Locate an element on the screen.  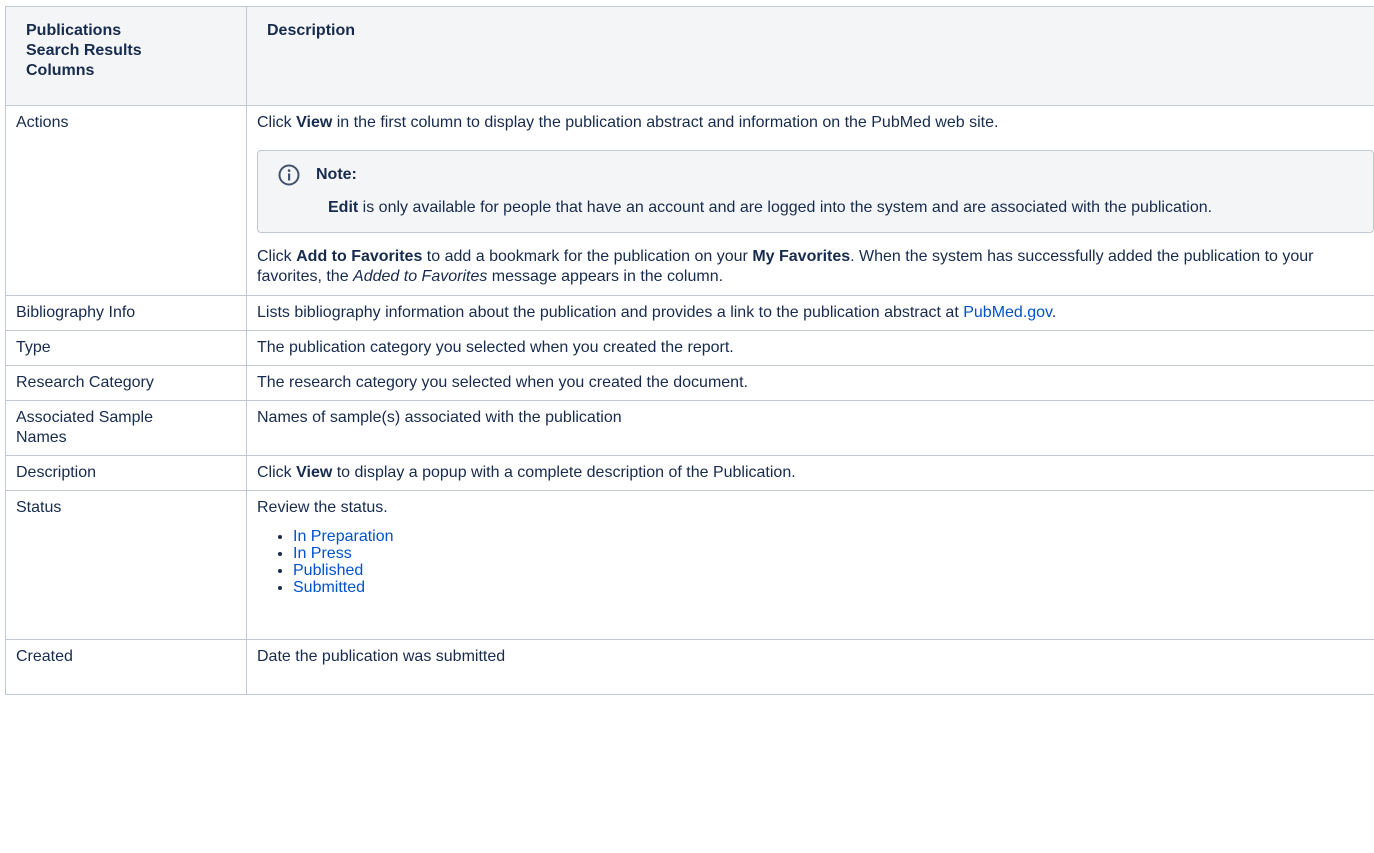
row-label: Description is located at coordinates (126, 473).